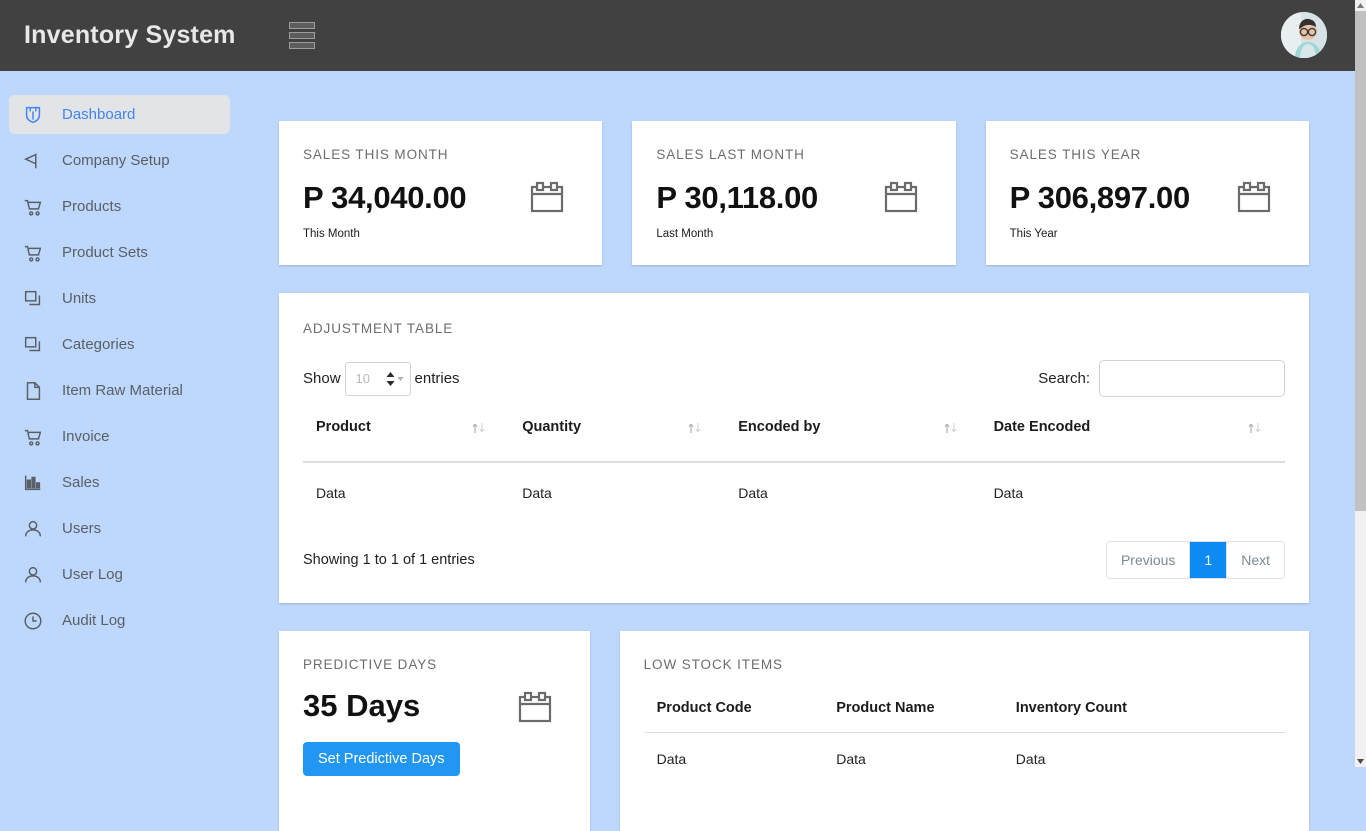  What do you see at coordinates (437, 378) in the screenshot?
I see `entries-label: entries` at bounding box center [437, 378].